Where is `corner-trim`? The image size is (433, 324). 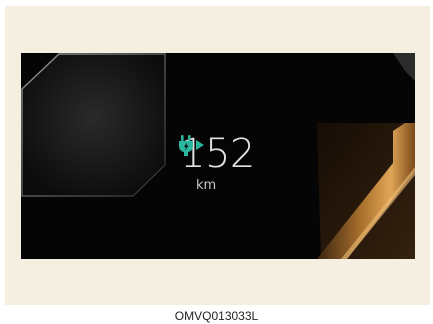 corner-trim is located at coordinates (404, 67).